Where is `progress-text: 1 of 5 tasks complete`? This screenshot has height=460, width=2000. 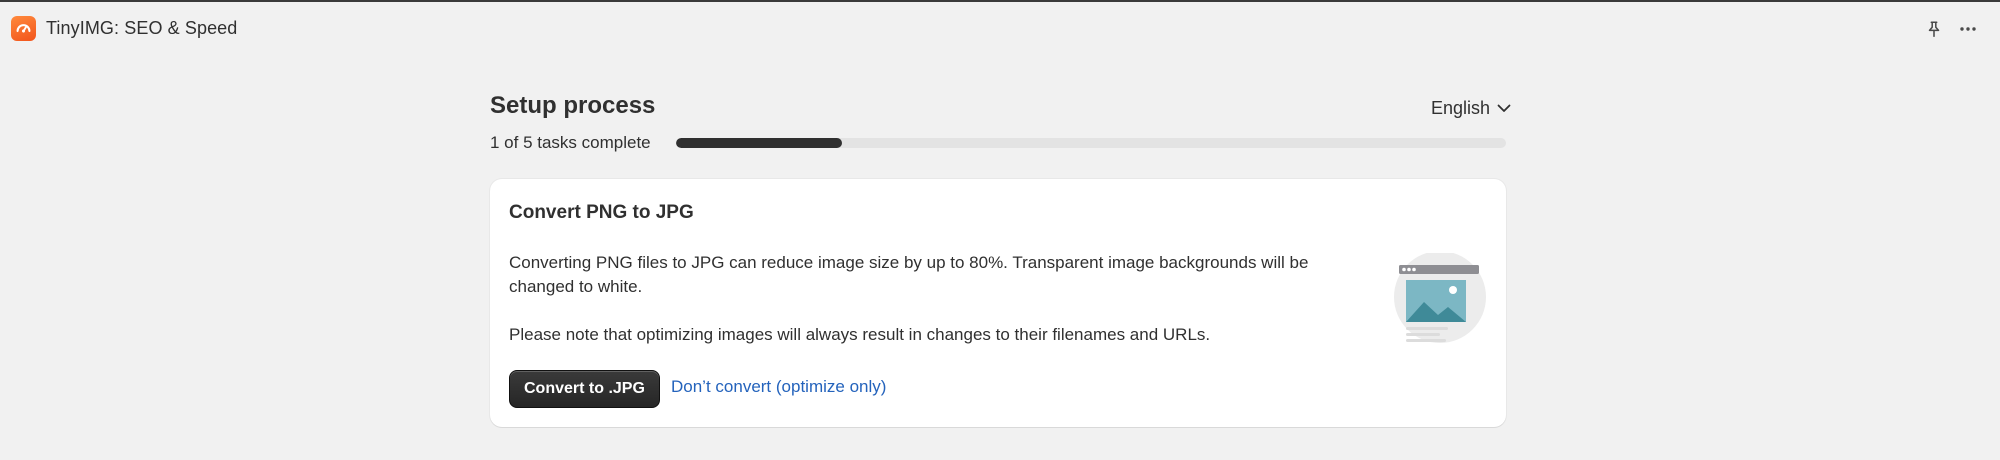 progress-text: 1 of 5 tasks complete is located at coordinates (570, 142).